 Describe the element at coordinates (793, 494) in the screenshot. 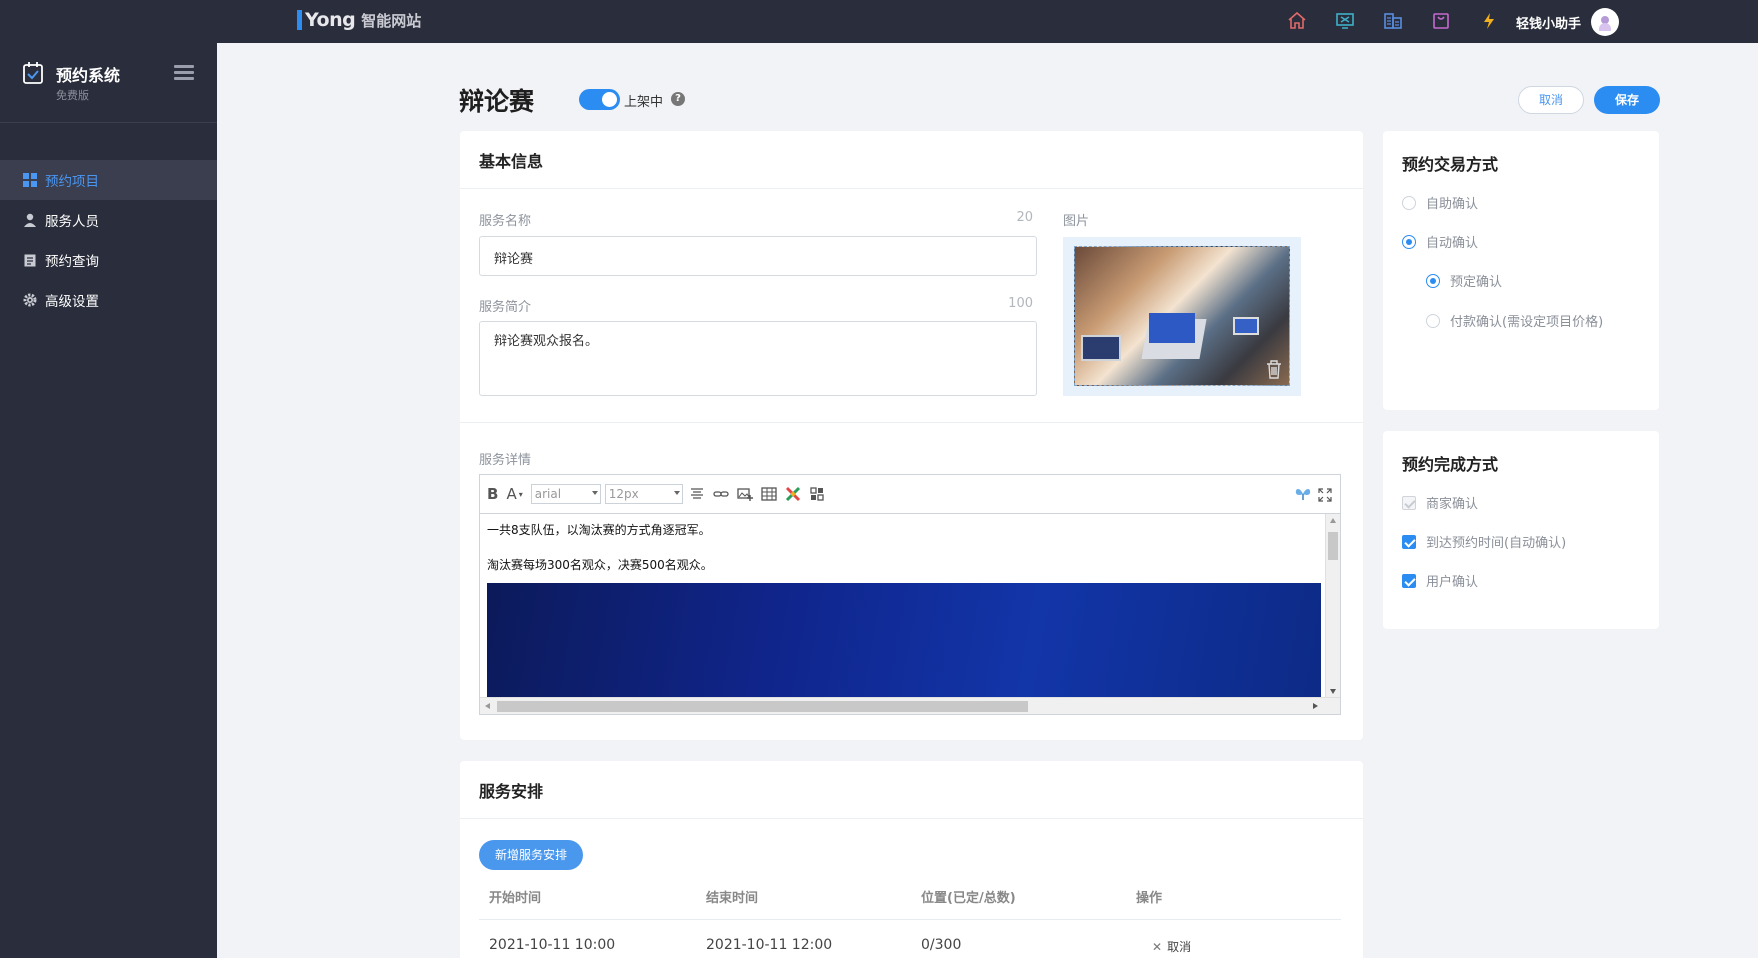

I see `clear-format-icon` at that location.